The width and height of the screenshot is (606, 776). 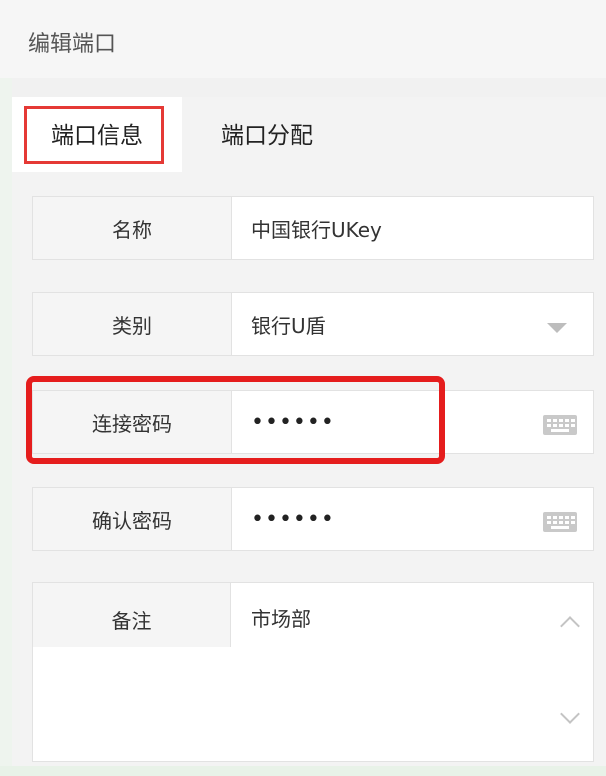 What do you see at coordinates (397, 422) in the screenshot?
I see `password-input: ••••••` at bounding box center [397, 422].